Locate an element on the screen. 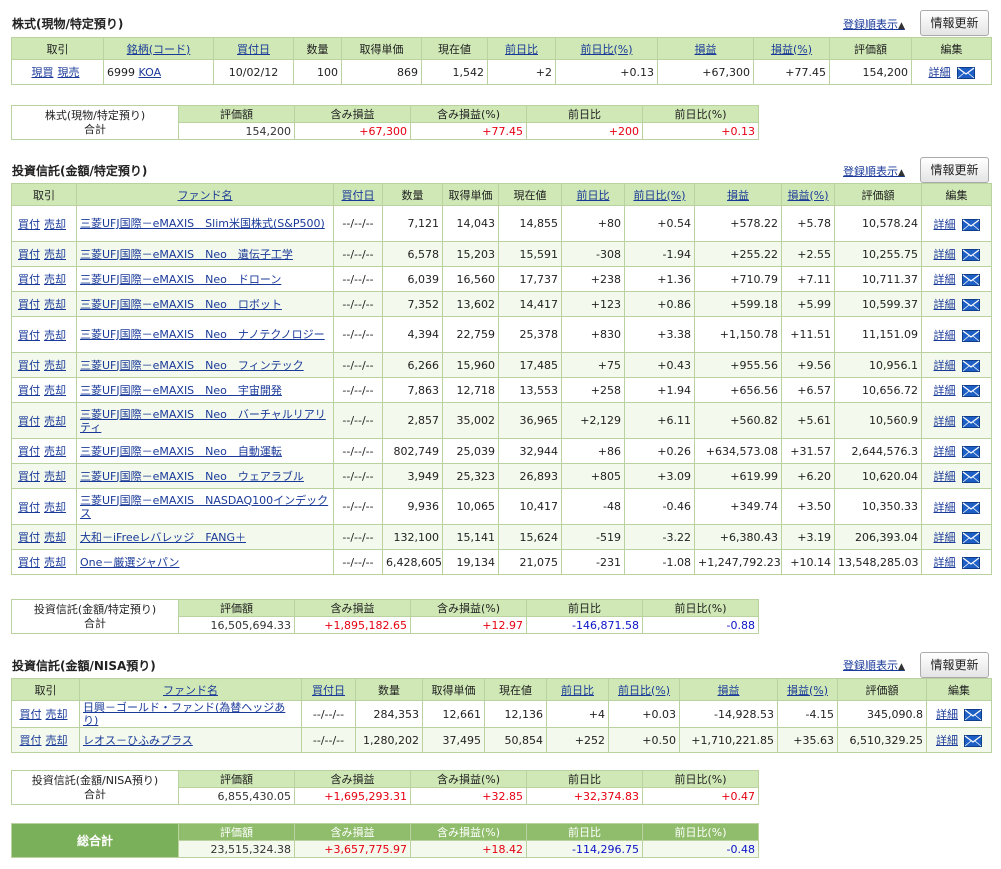 The image size is (1001, 869). fund-name-link: 三菱UFJ国際－eMAXIS Neo 自動運転 is located at coordinates (181, 451).